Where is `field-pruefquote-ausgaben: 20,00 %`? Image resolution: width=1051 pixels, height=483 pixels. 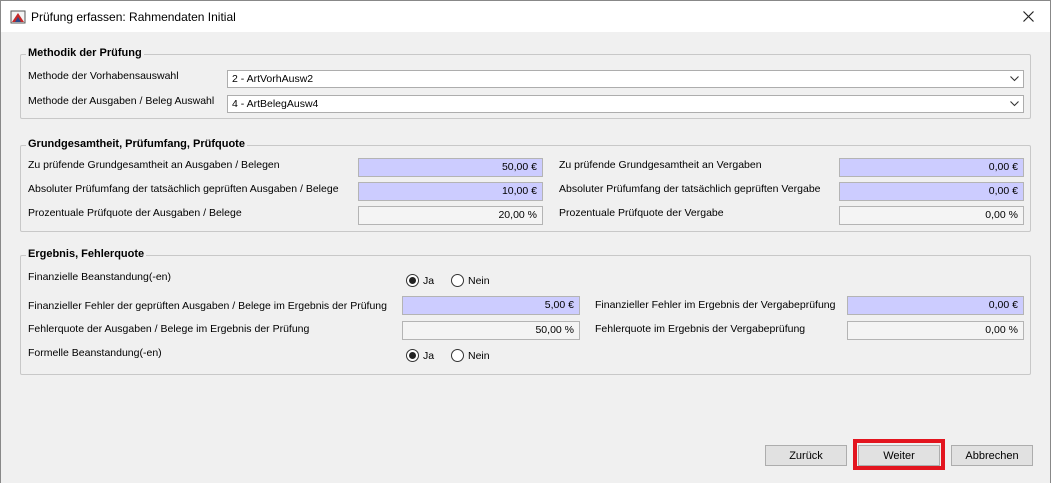 field-pruefquote-ausgaben: 20,00 % is located at coordinates (450, 215).